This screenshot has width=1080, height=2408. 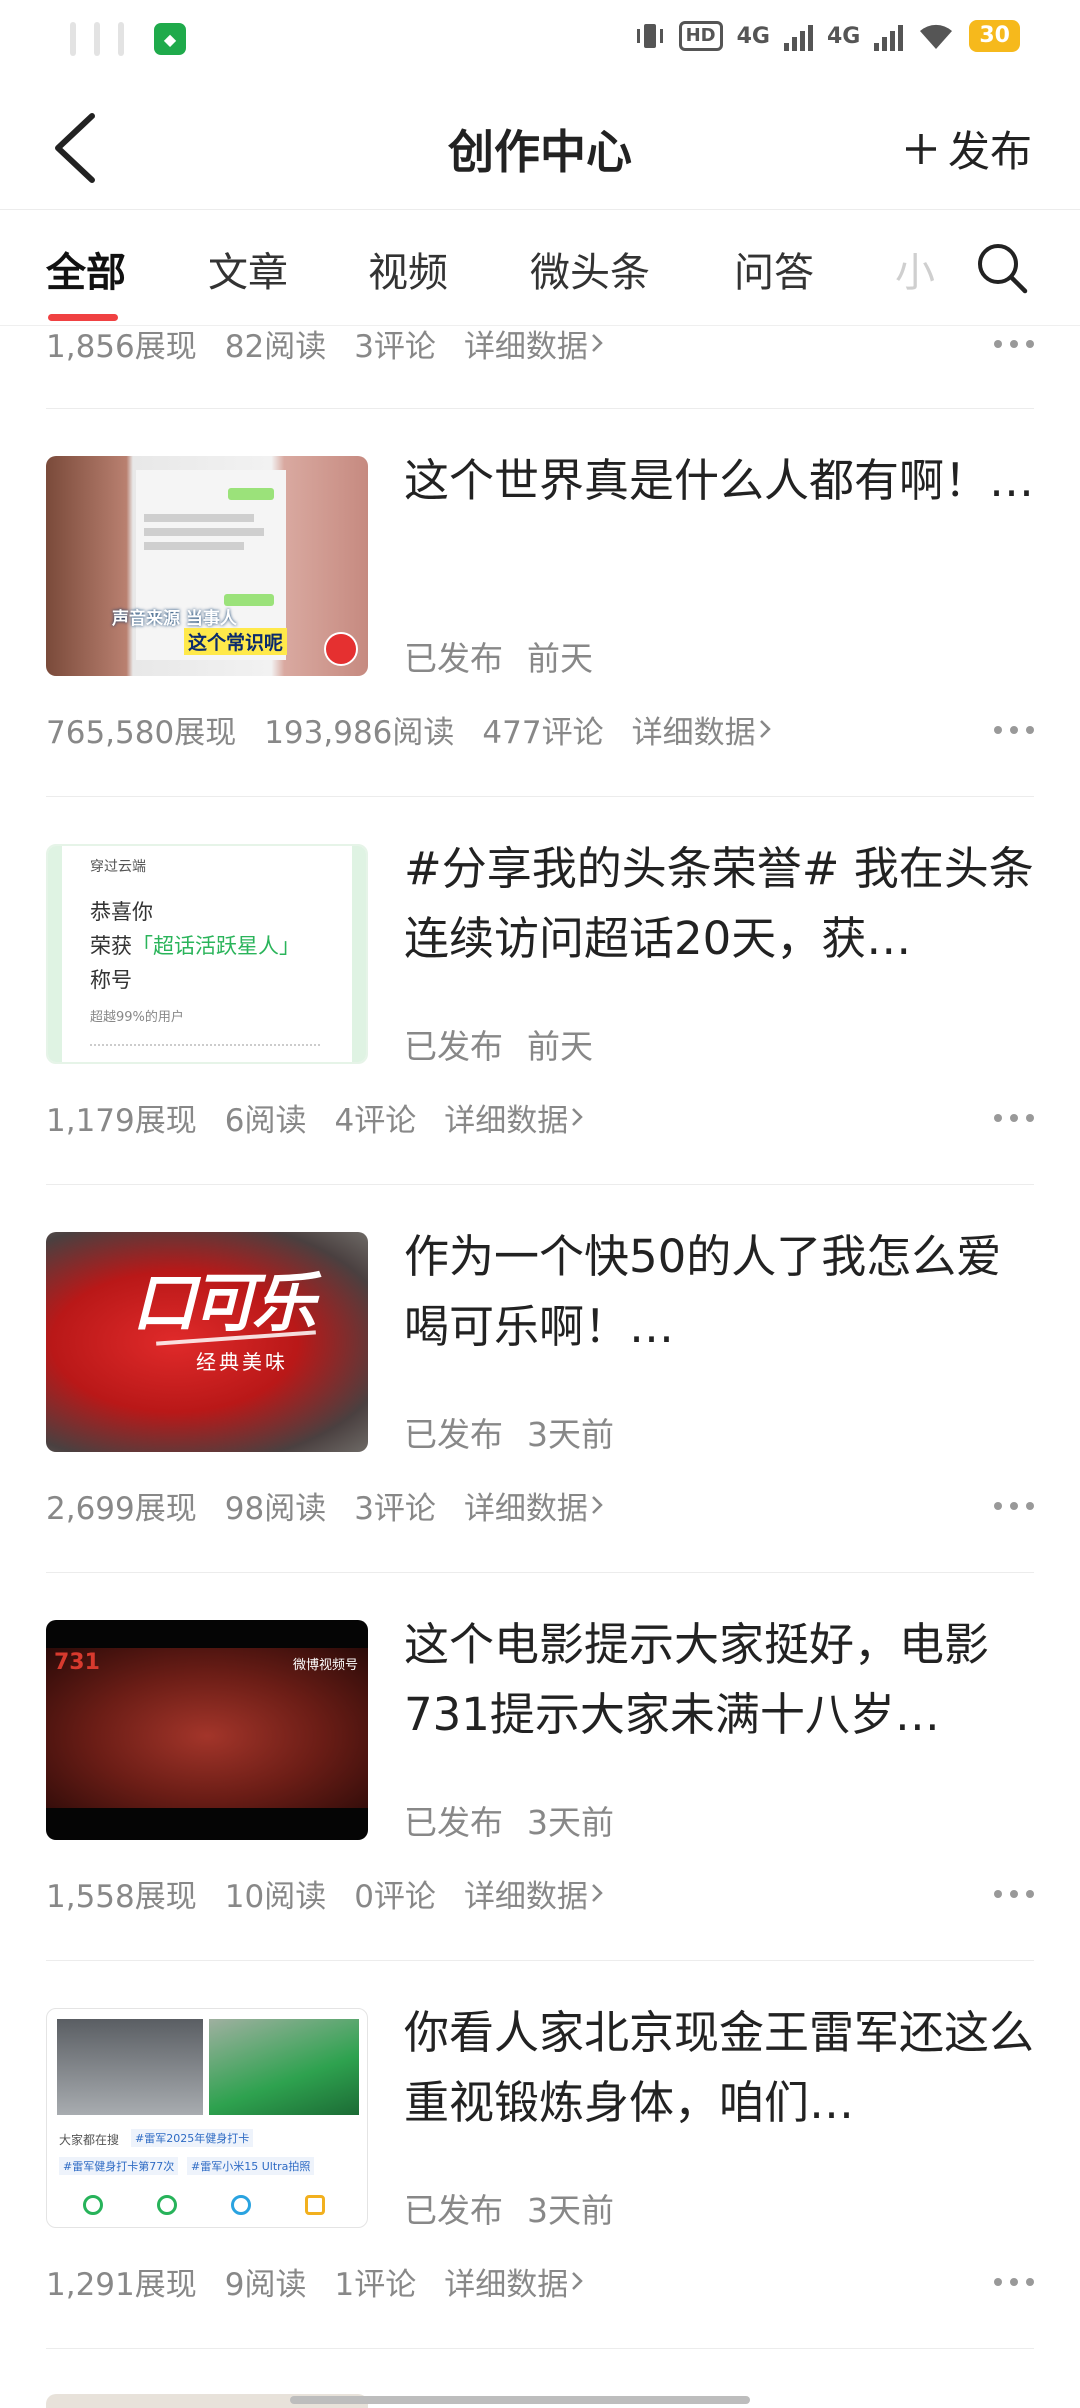 What do you see at coordinates (521, 2208) in the screenshot?
I see `publish-meta: 已发布 3天前` at bounding box center [521, 2208].